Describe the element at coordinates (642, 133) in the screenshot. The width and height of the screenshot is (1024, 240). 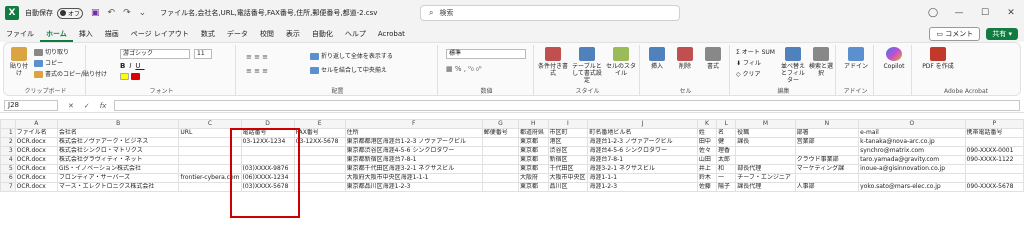
I see `cell: 町名番地ビル名` at that location.